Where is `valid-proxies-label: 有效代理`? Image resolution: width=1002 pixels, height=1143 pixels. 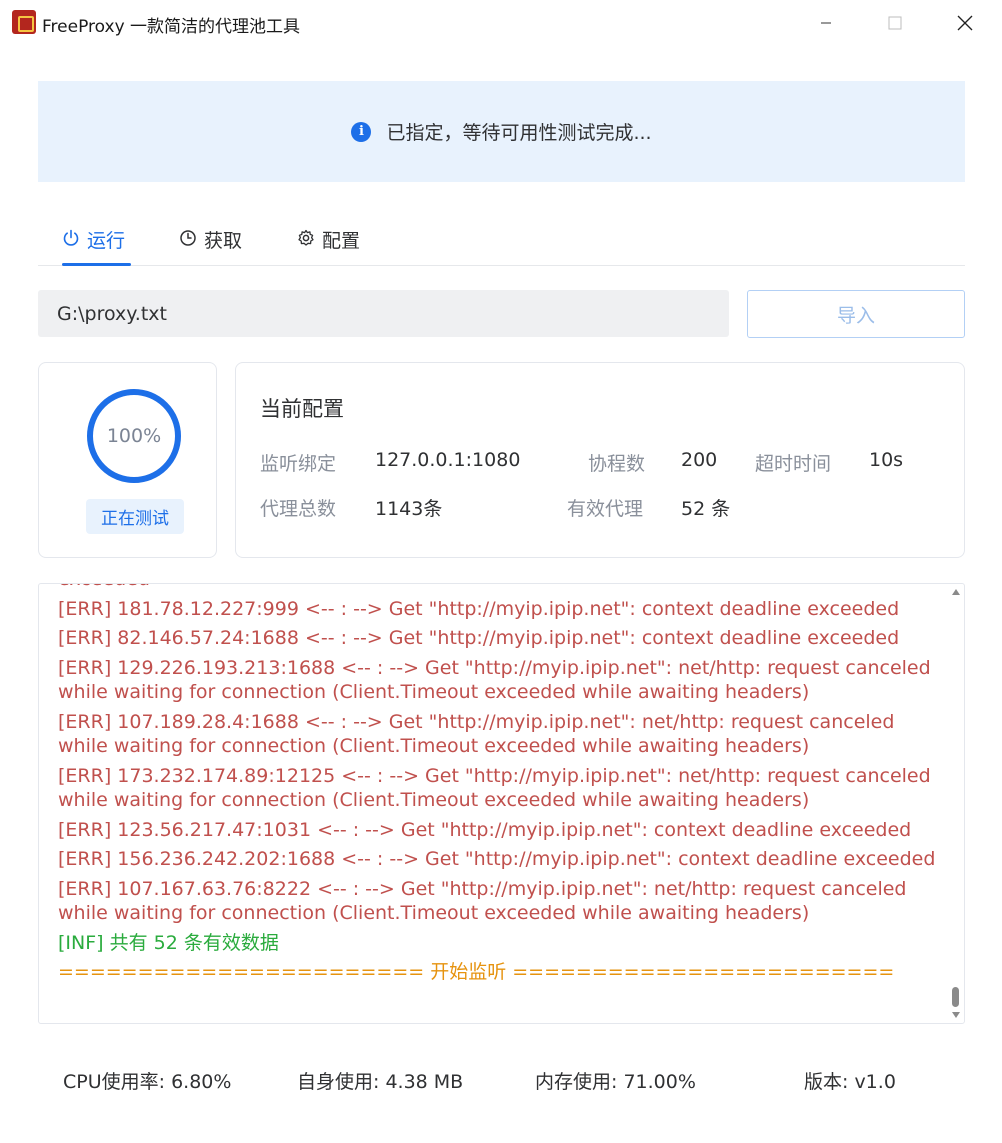
valid-proxies-label: 有效代理 is located at coordinates (605, 509).